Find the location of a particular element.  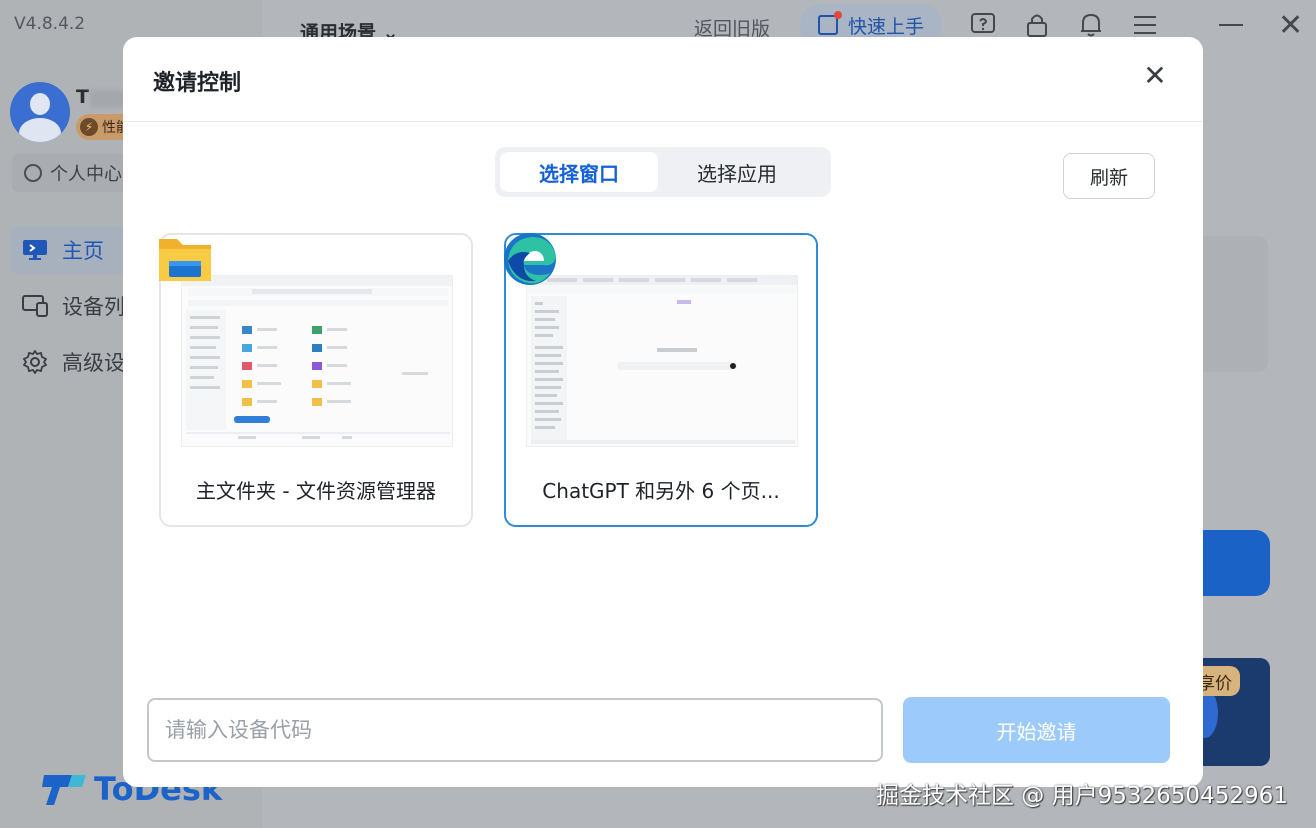

dialog-title: 邀请控制 is located at coordinates (197, 83).